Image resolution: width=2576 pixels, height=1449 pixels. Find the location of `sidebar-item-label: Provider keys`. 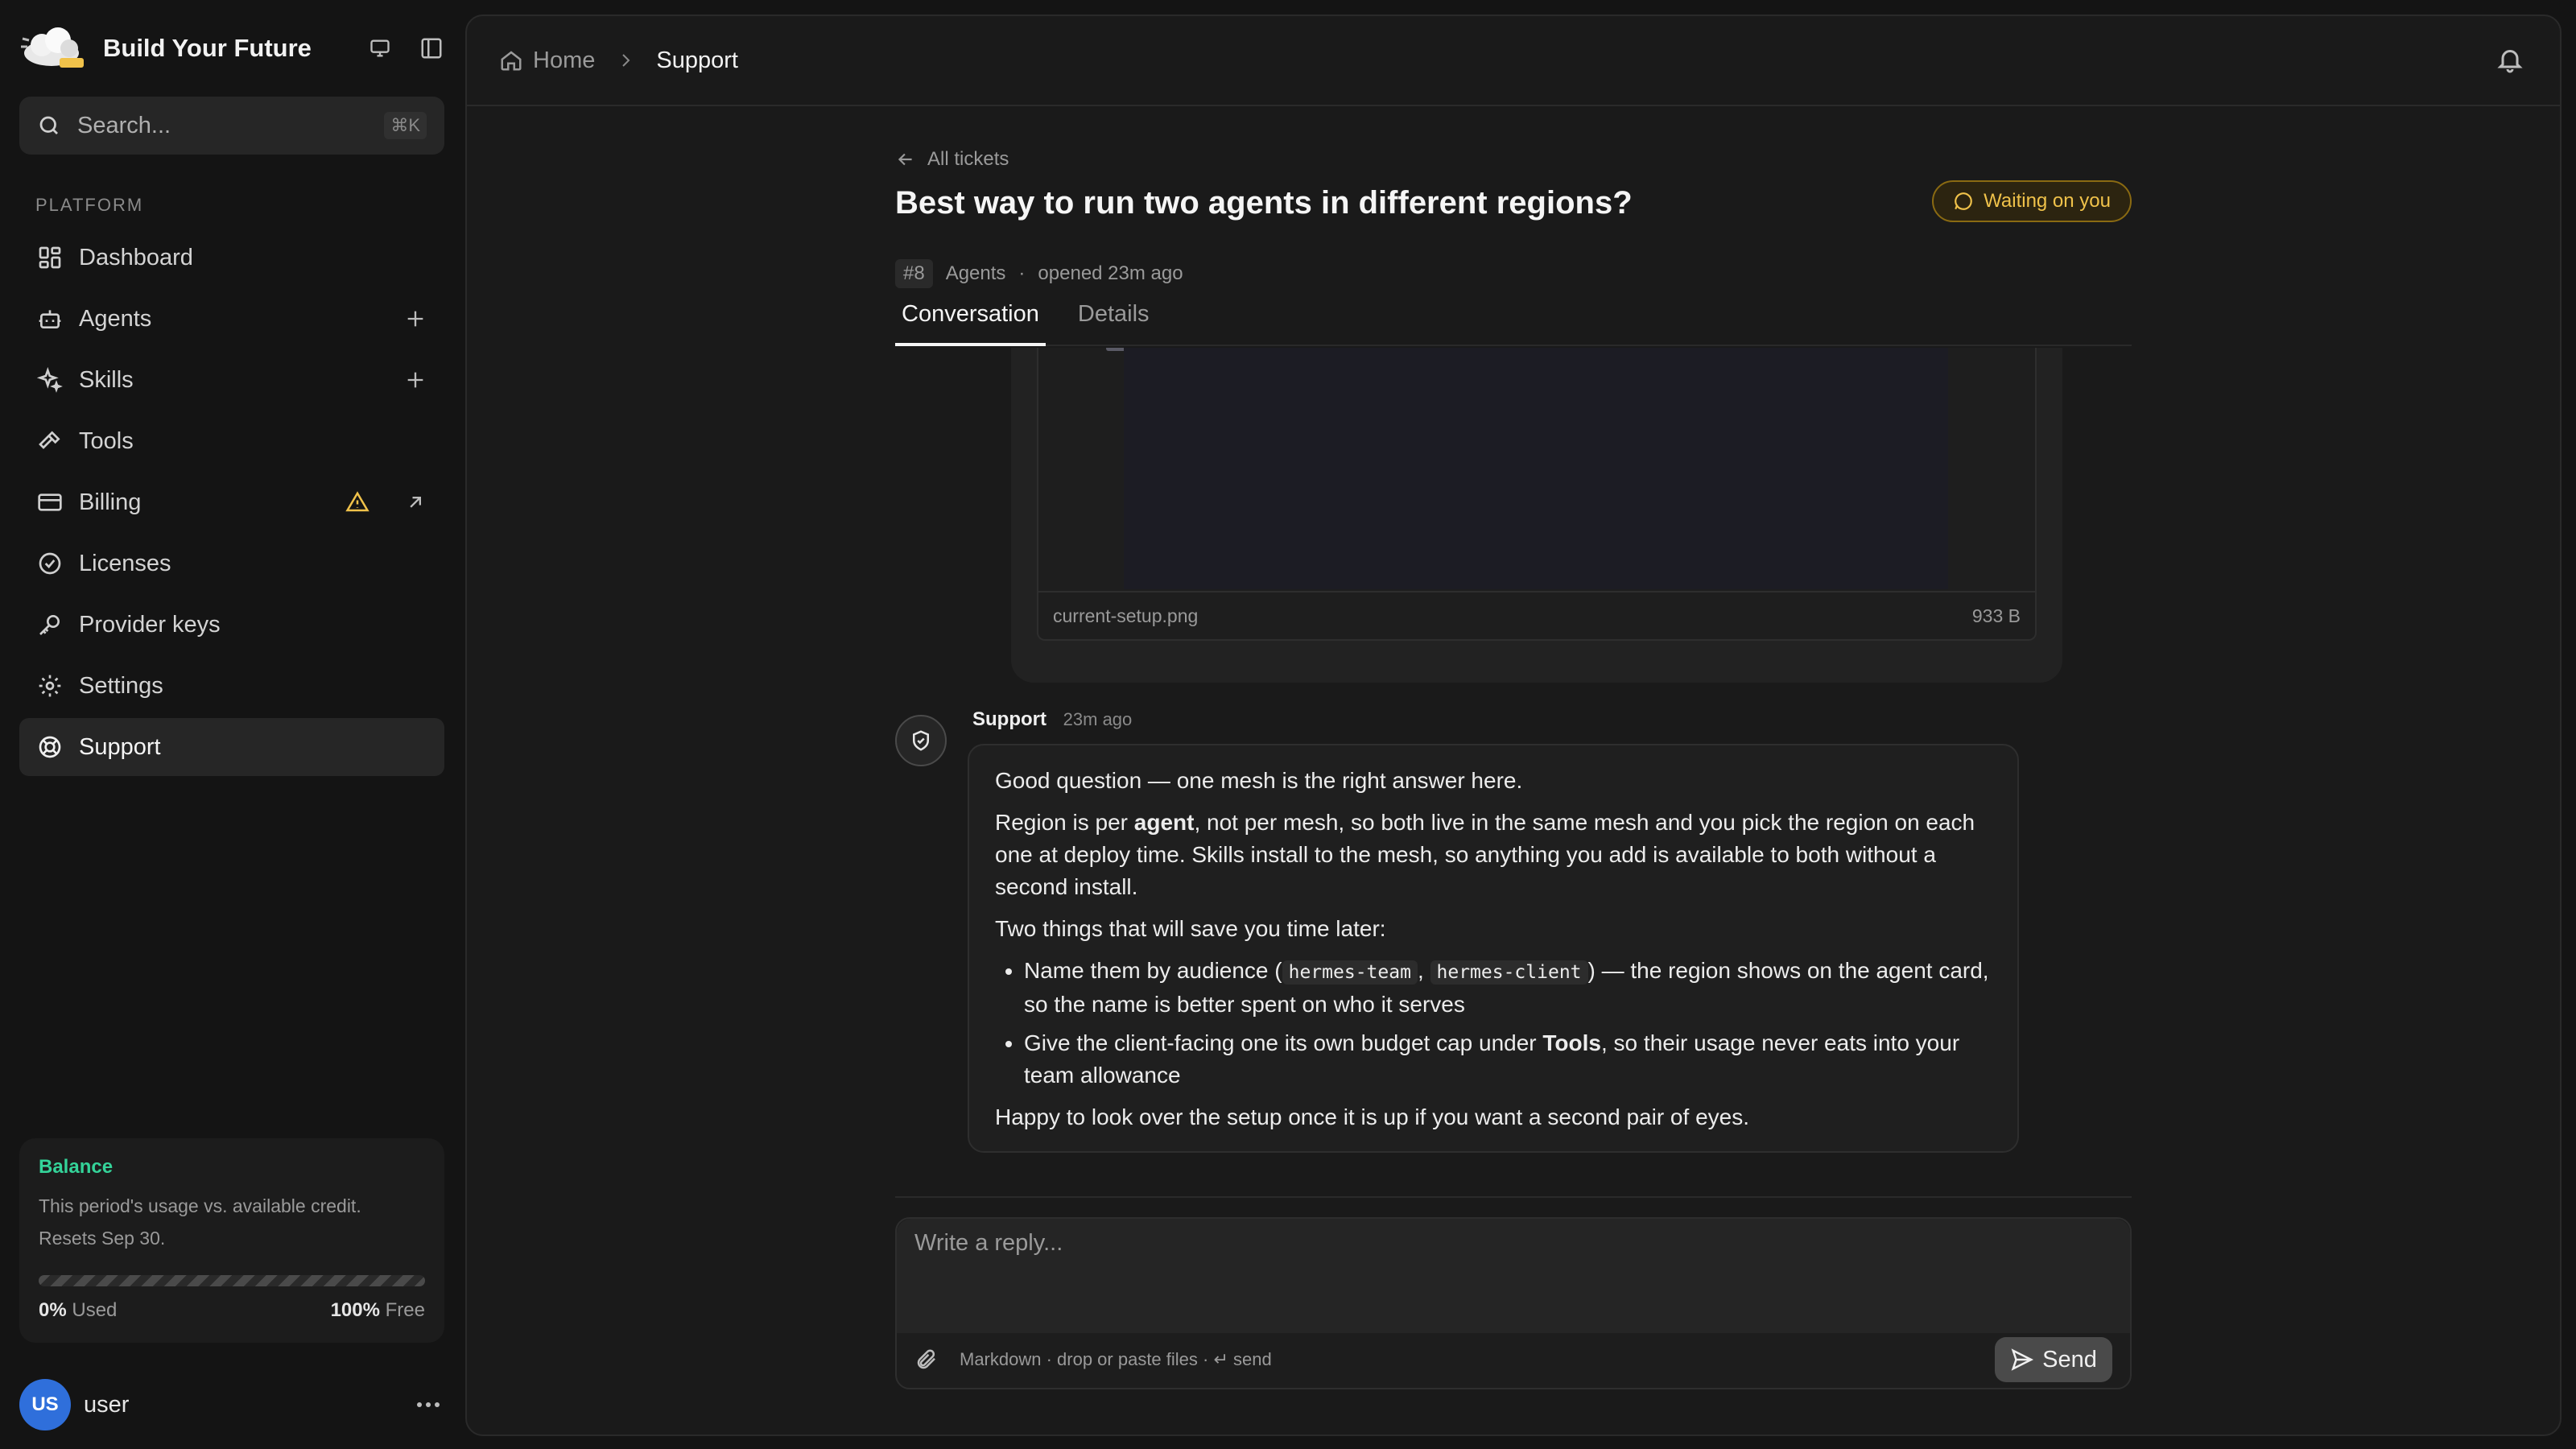

sidebar-item-label: Provider keys is located at coordinates (150, 624).